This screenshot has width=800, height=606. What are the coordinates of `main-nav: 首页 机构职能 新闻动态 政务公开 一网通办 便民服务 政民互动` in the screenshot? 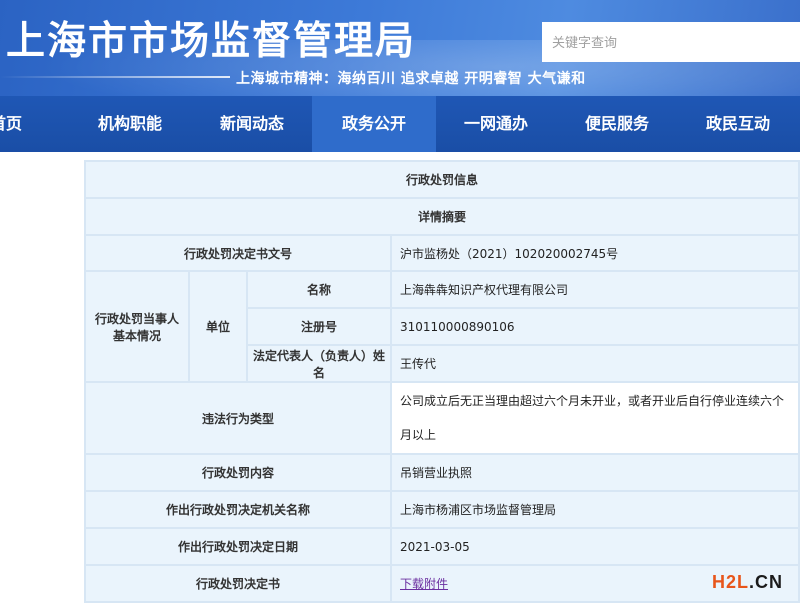 It's located at (400, 124).